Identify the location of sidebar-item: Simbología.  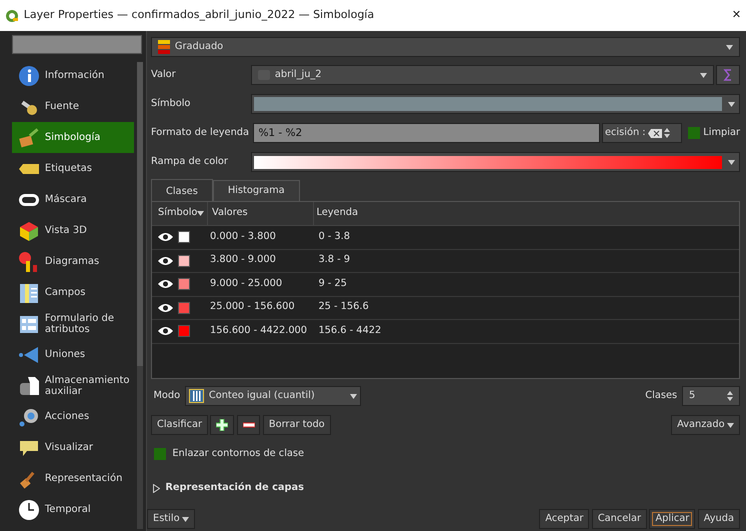
(73, 137).